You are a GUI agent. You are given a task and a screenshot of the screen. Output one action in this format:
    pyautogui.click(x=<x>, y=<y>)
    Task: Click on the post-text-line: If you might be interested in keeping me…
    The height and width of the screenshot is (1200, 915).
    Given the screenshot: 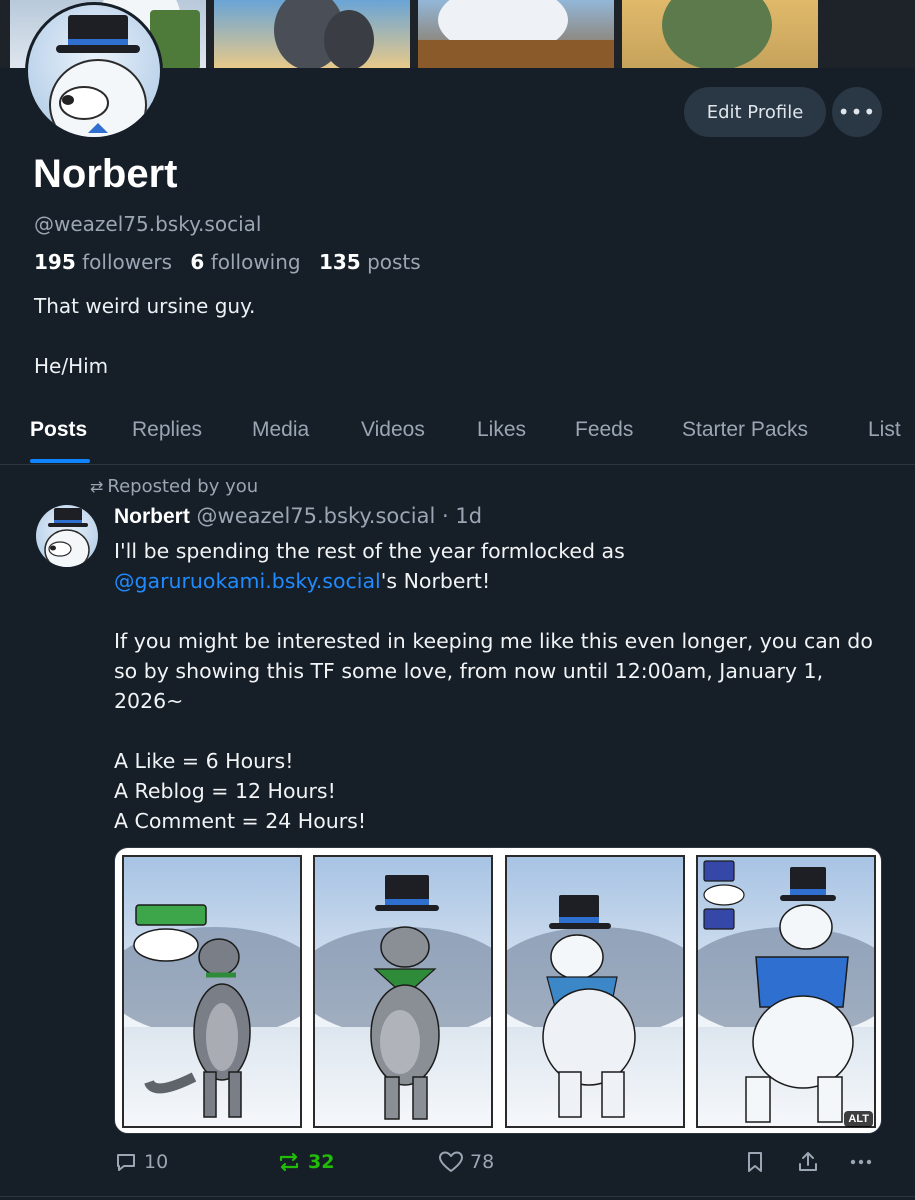 What is the action you would take?
    pyautogui.click(x=493, y=641)
    